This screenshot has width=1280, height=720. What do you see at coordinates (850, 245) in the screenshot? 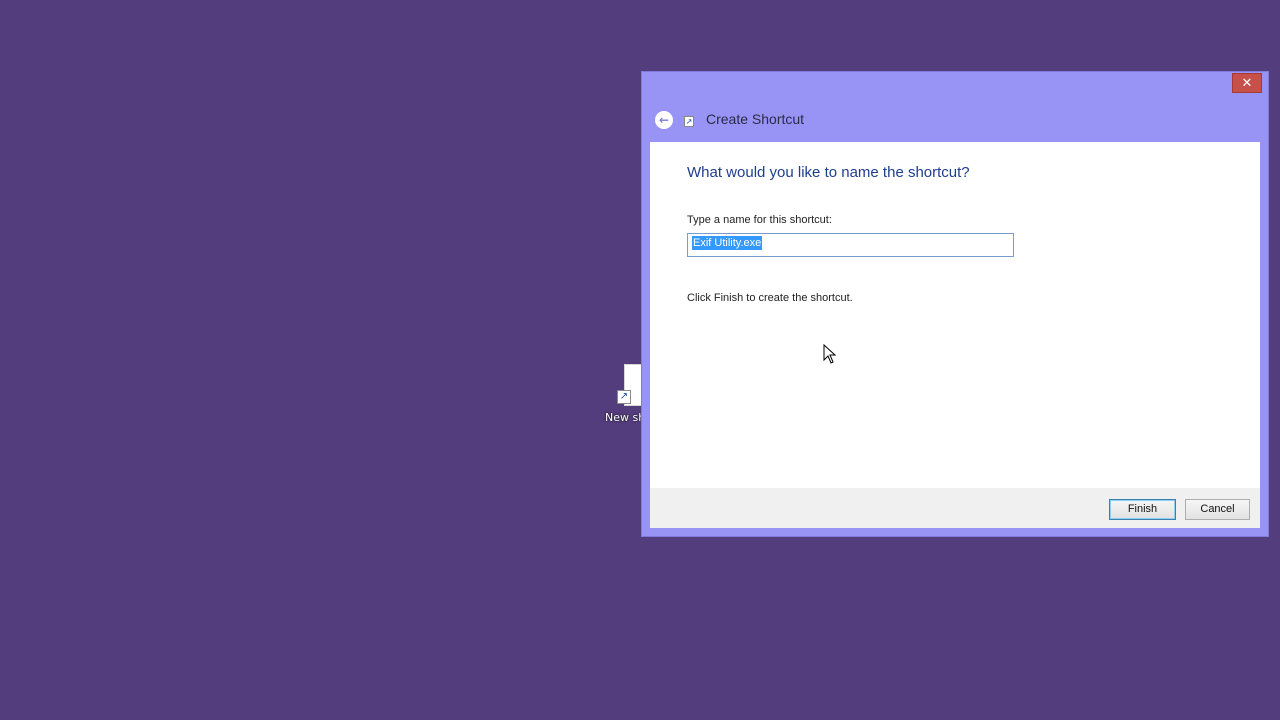
I see `shortcut-name-input: Exif Utility.exe` at bounding box center [850, 245].